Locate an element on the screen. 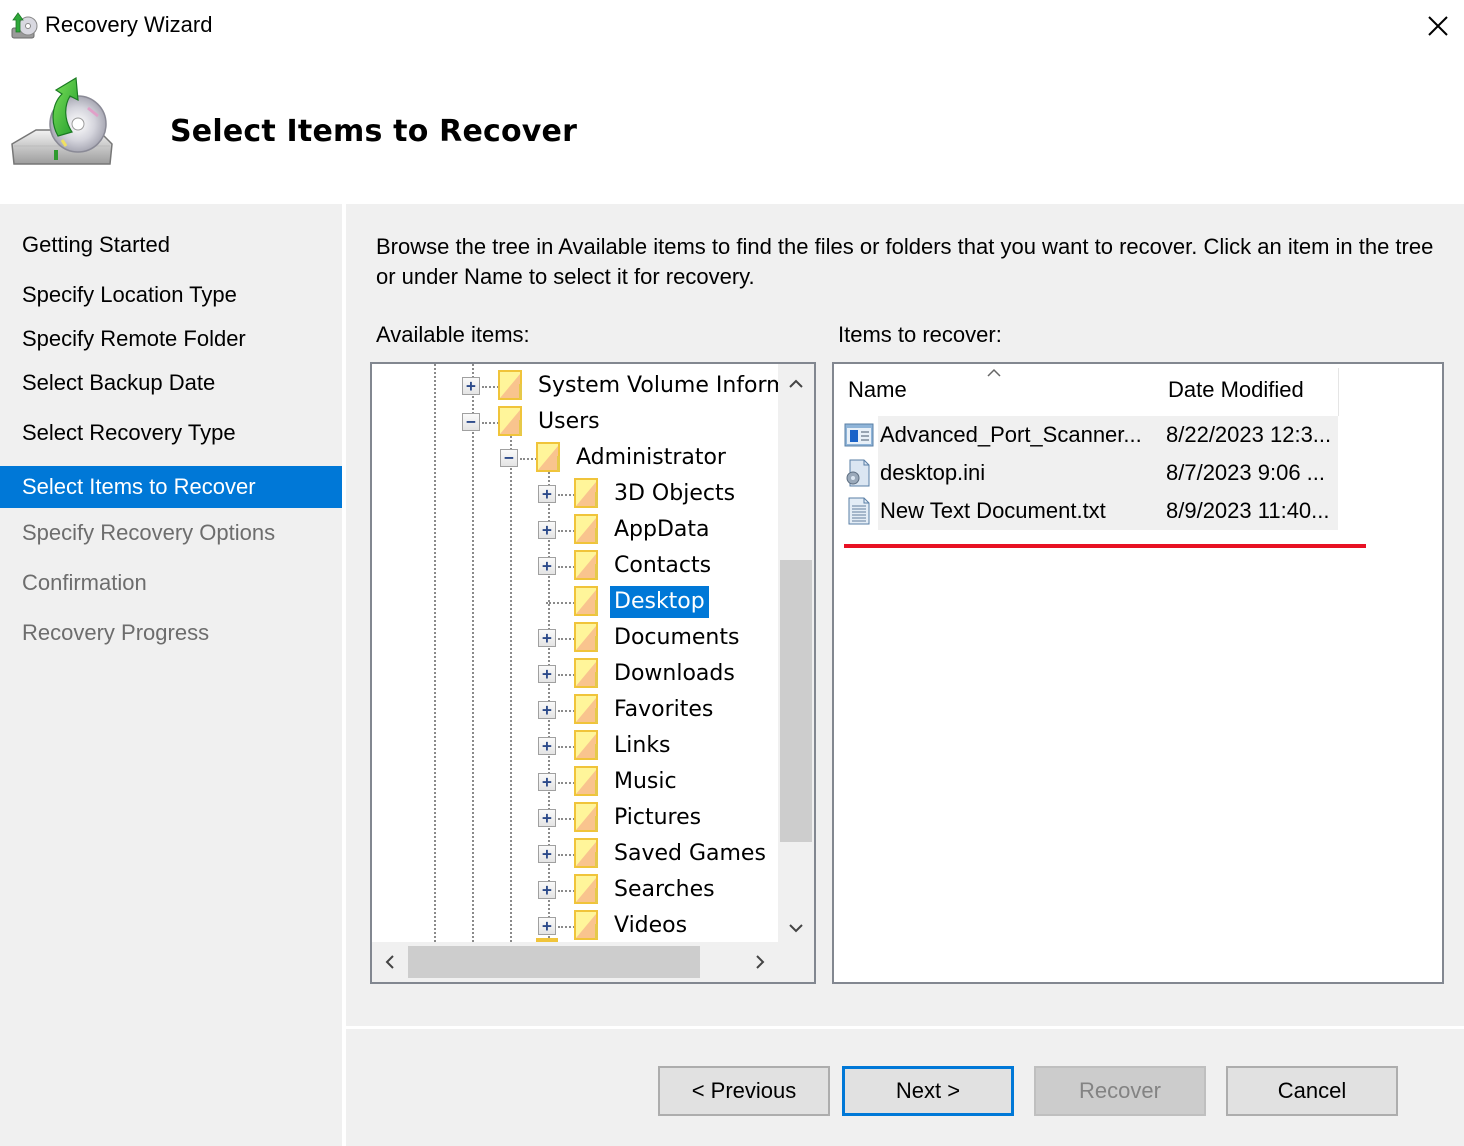 The height and width of the screenshot is (1146, 1464). window-title: Recovery Wizard is located at coordinates (129, 24).